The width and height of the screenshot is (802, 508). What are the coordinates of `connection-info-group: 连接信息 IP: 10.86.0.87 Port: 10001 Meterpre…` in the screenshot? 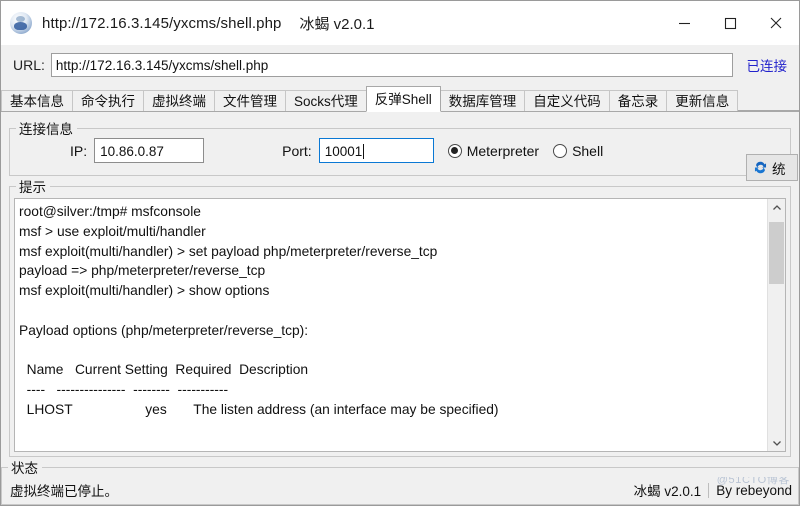 It's located at (403, 149).